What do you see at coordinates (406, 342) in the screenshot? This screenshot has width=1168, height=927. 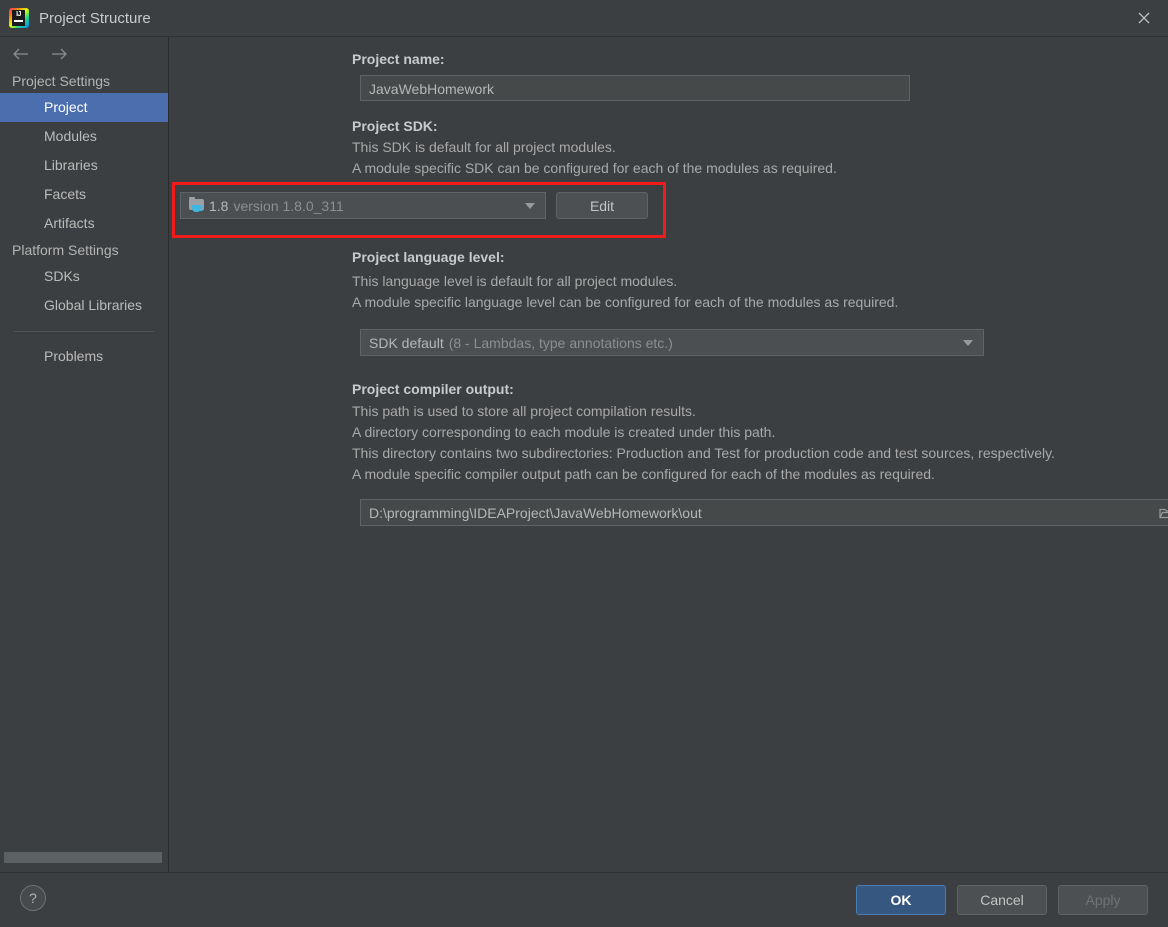 I see `language-level-value: SDK default` at bounding box center [406, 342].